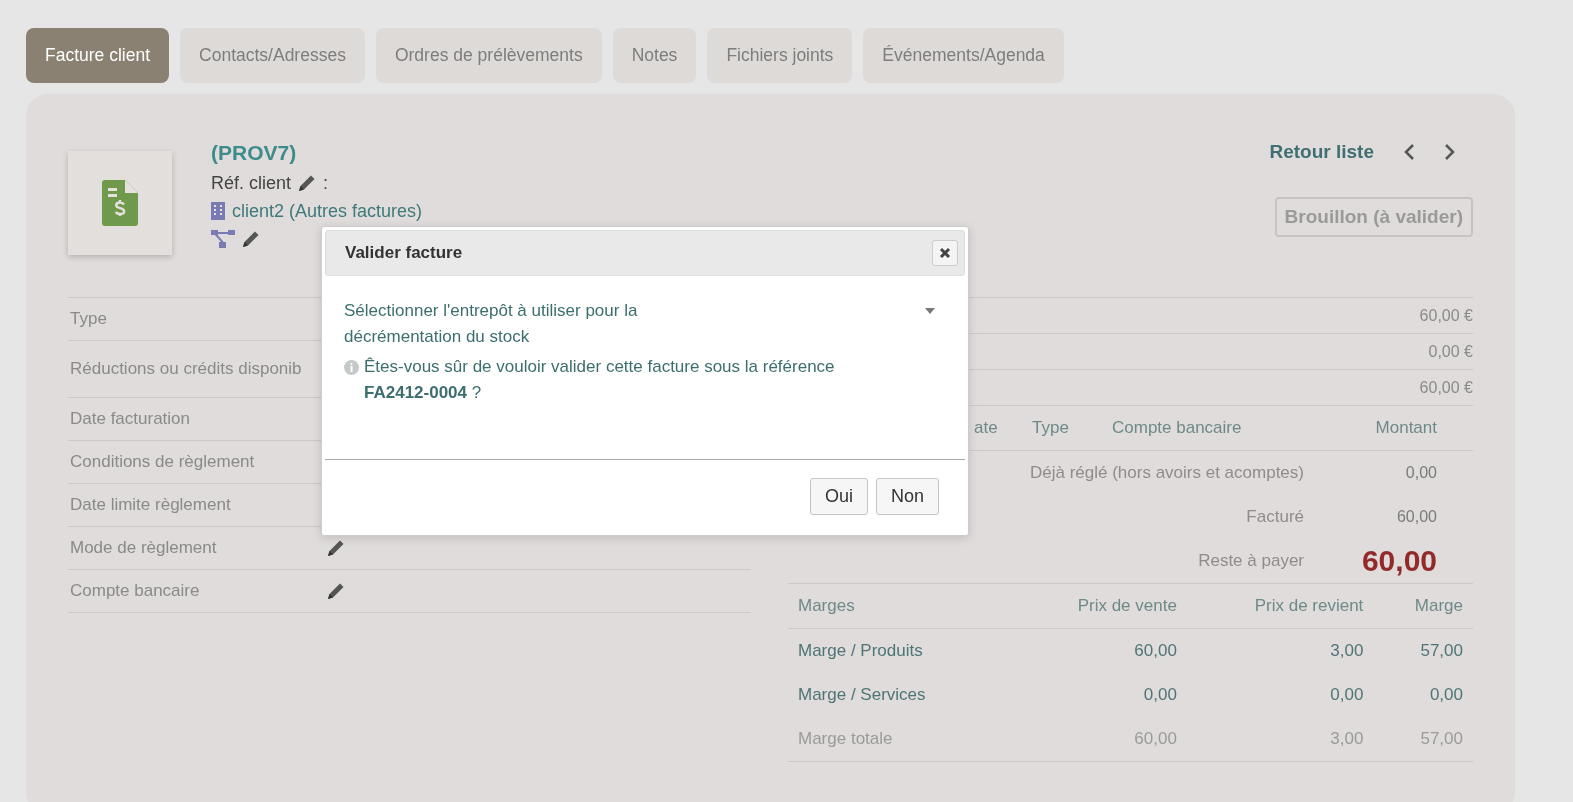 The height and width of the screenshot is (802, 1573). What do you see at coordinates (404, 253) in the screenshot?
I see `dialog-title: Valider facture` at bounding box center [404, 253].